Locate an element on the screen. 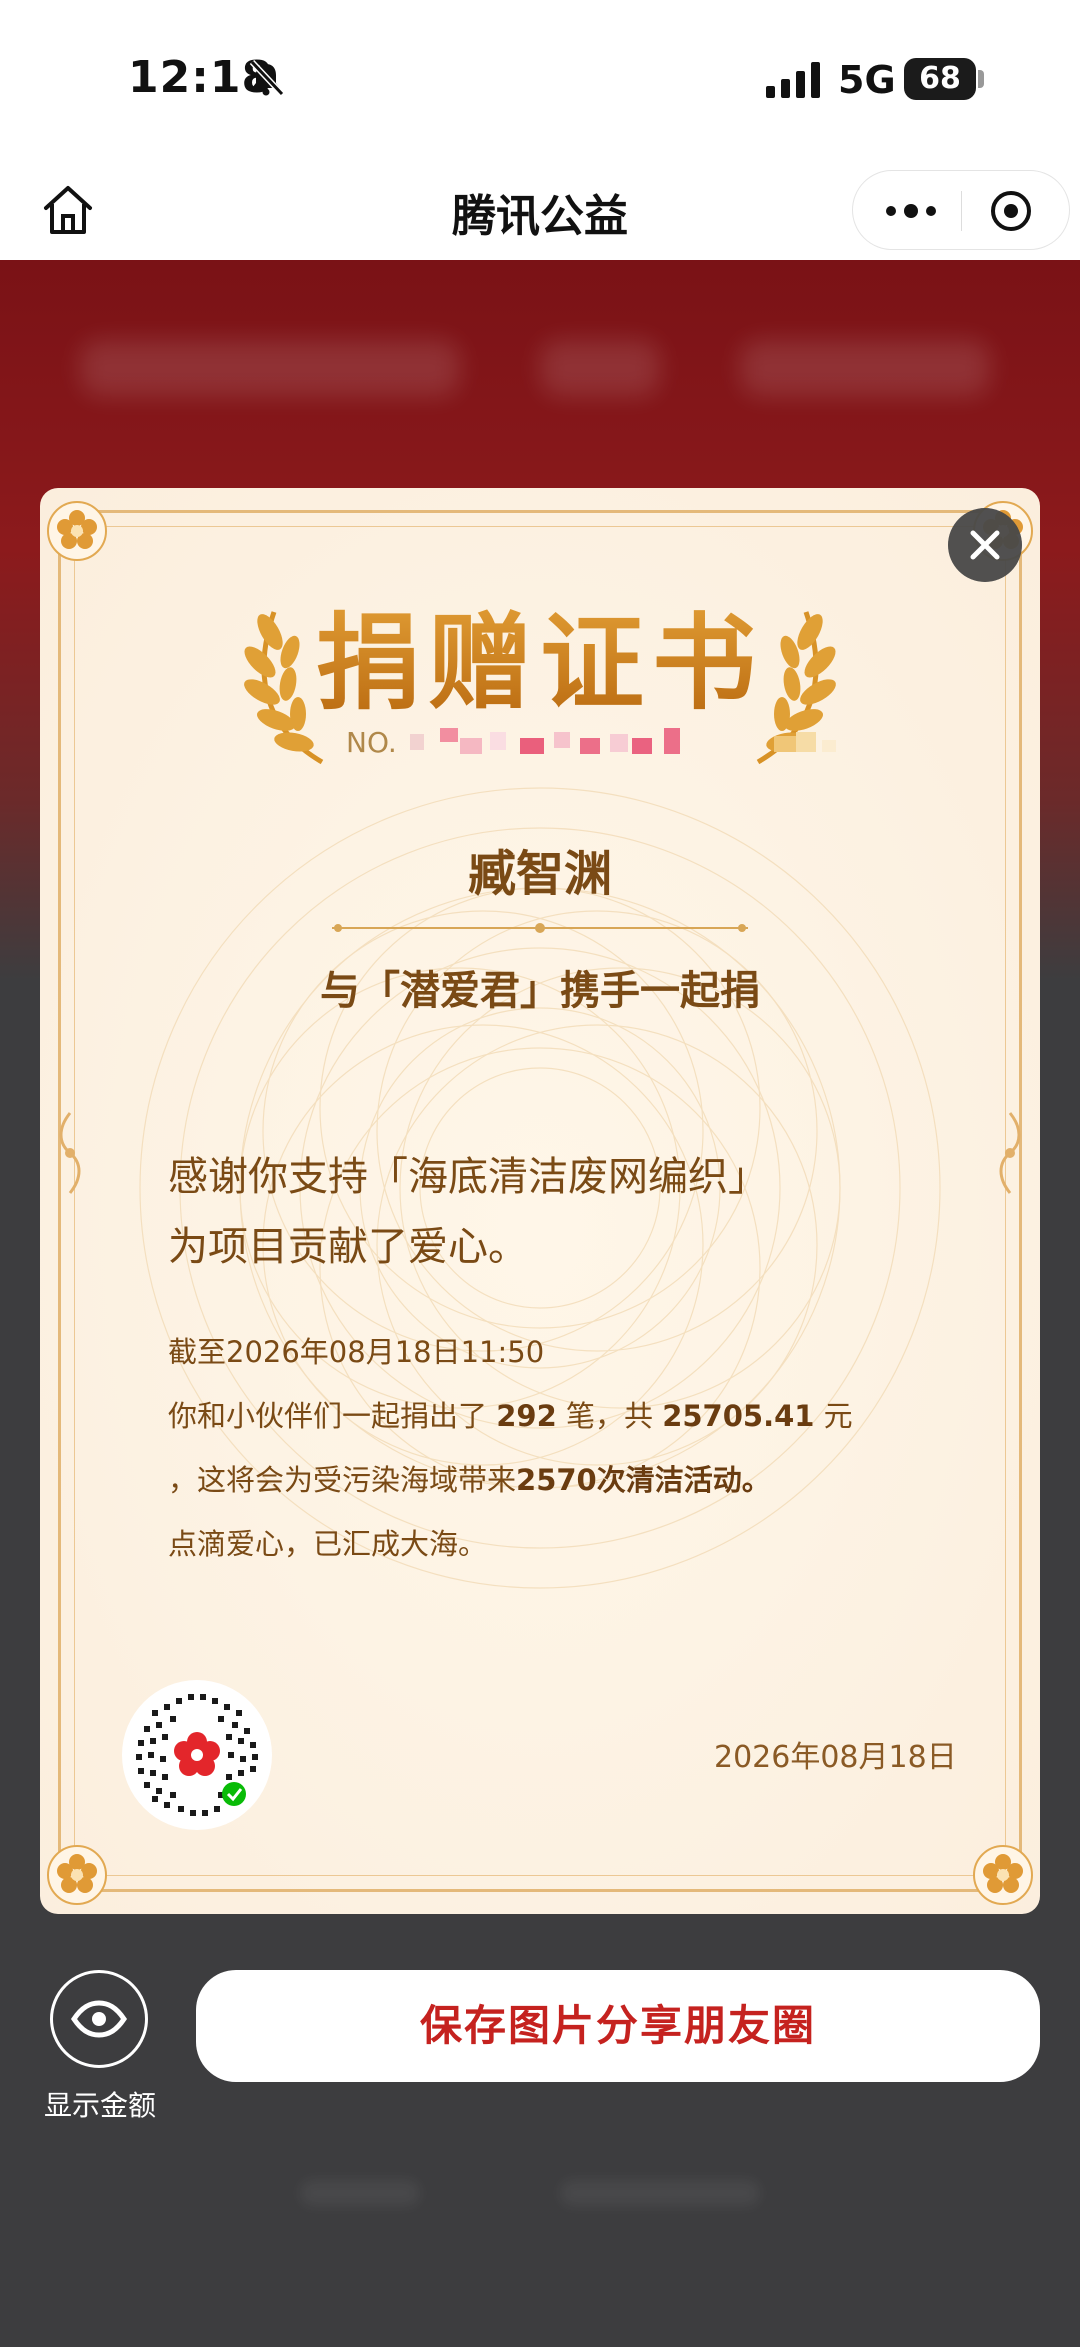  mini-program-qr-code is located at coordinates (197, 1755).